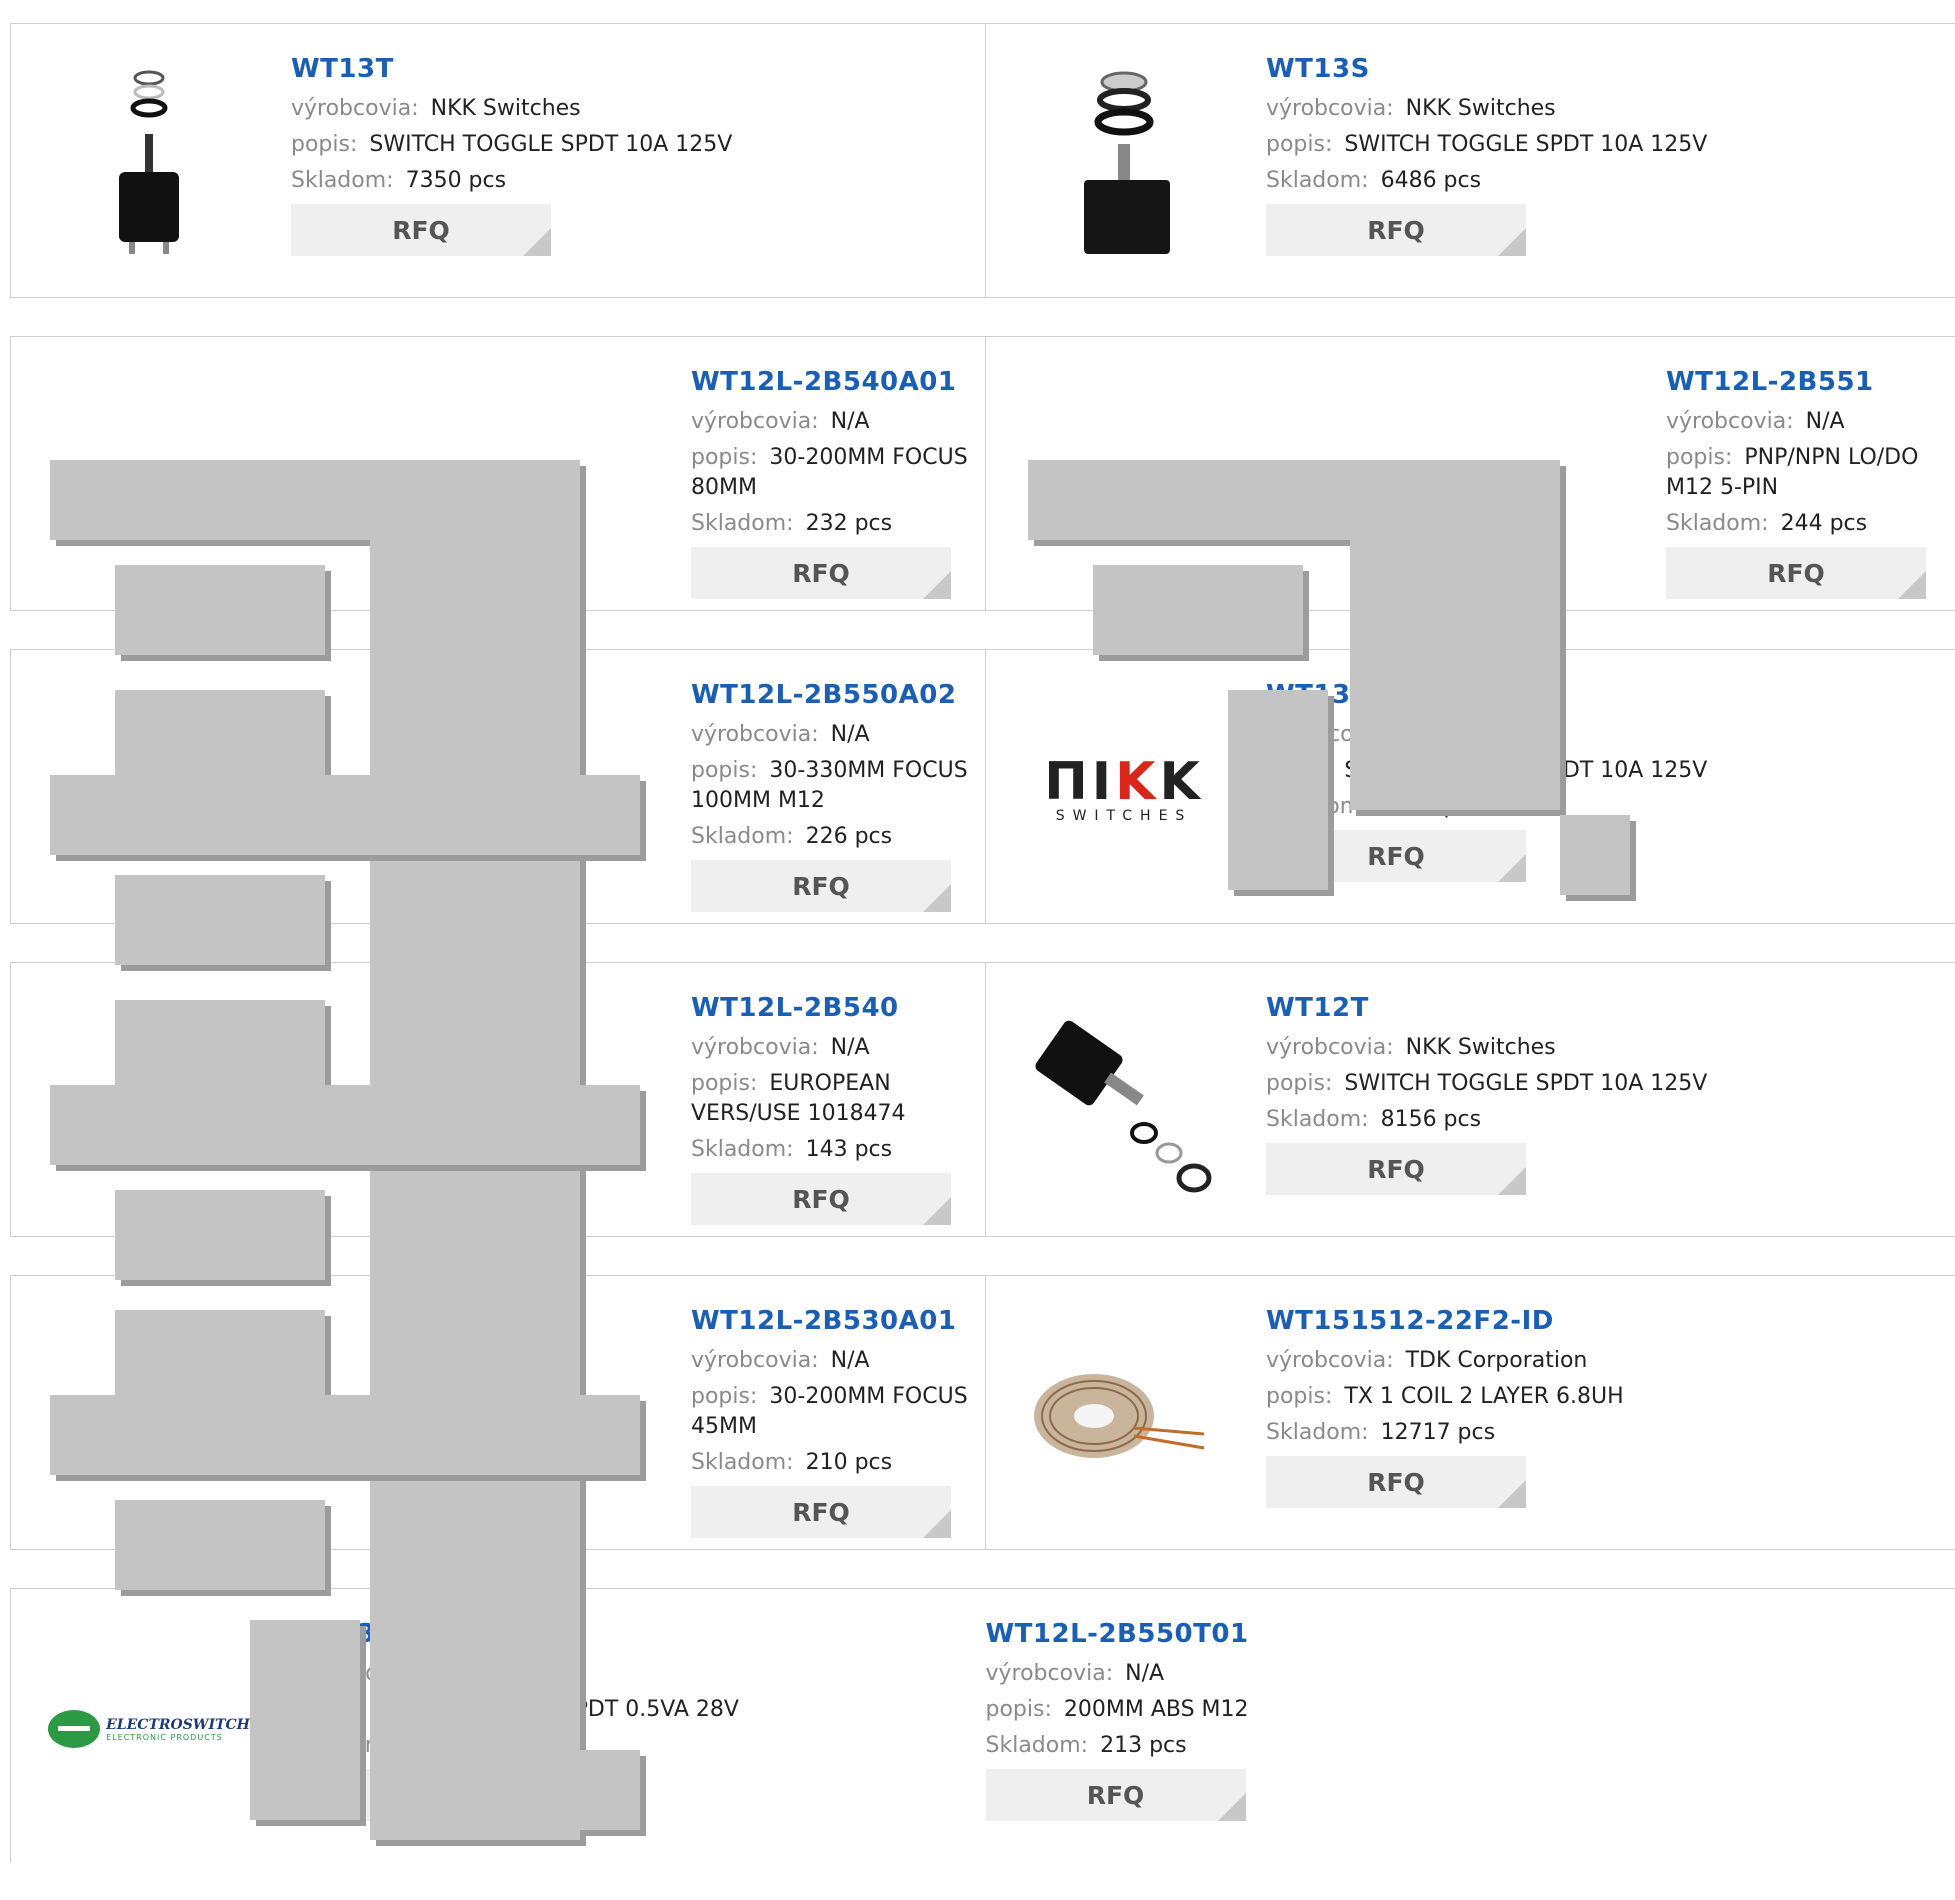 This screenshot has width=1955, height=1900. I want to click on stock-value: 12717 pcs, so click(1438, 1432).